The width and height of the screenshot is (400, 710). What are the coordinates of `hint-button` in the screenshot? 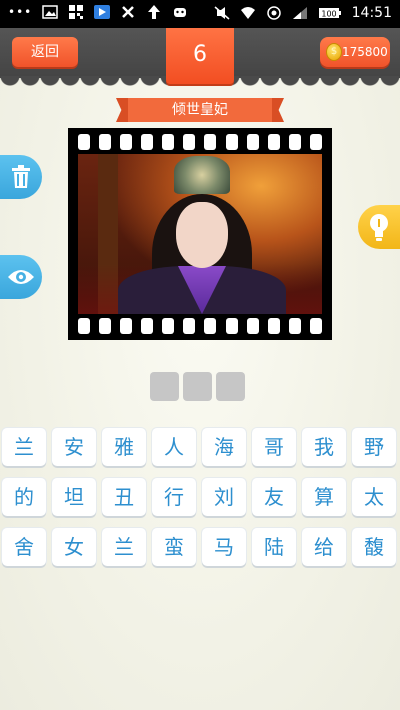 It's located at (379, 227).